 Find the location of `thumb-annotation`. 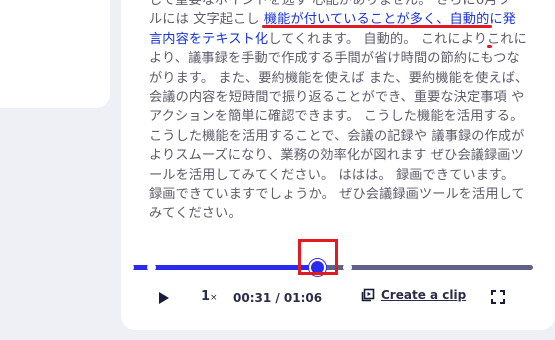

thumb-annotation is located at coordinates (317, 257).